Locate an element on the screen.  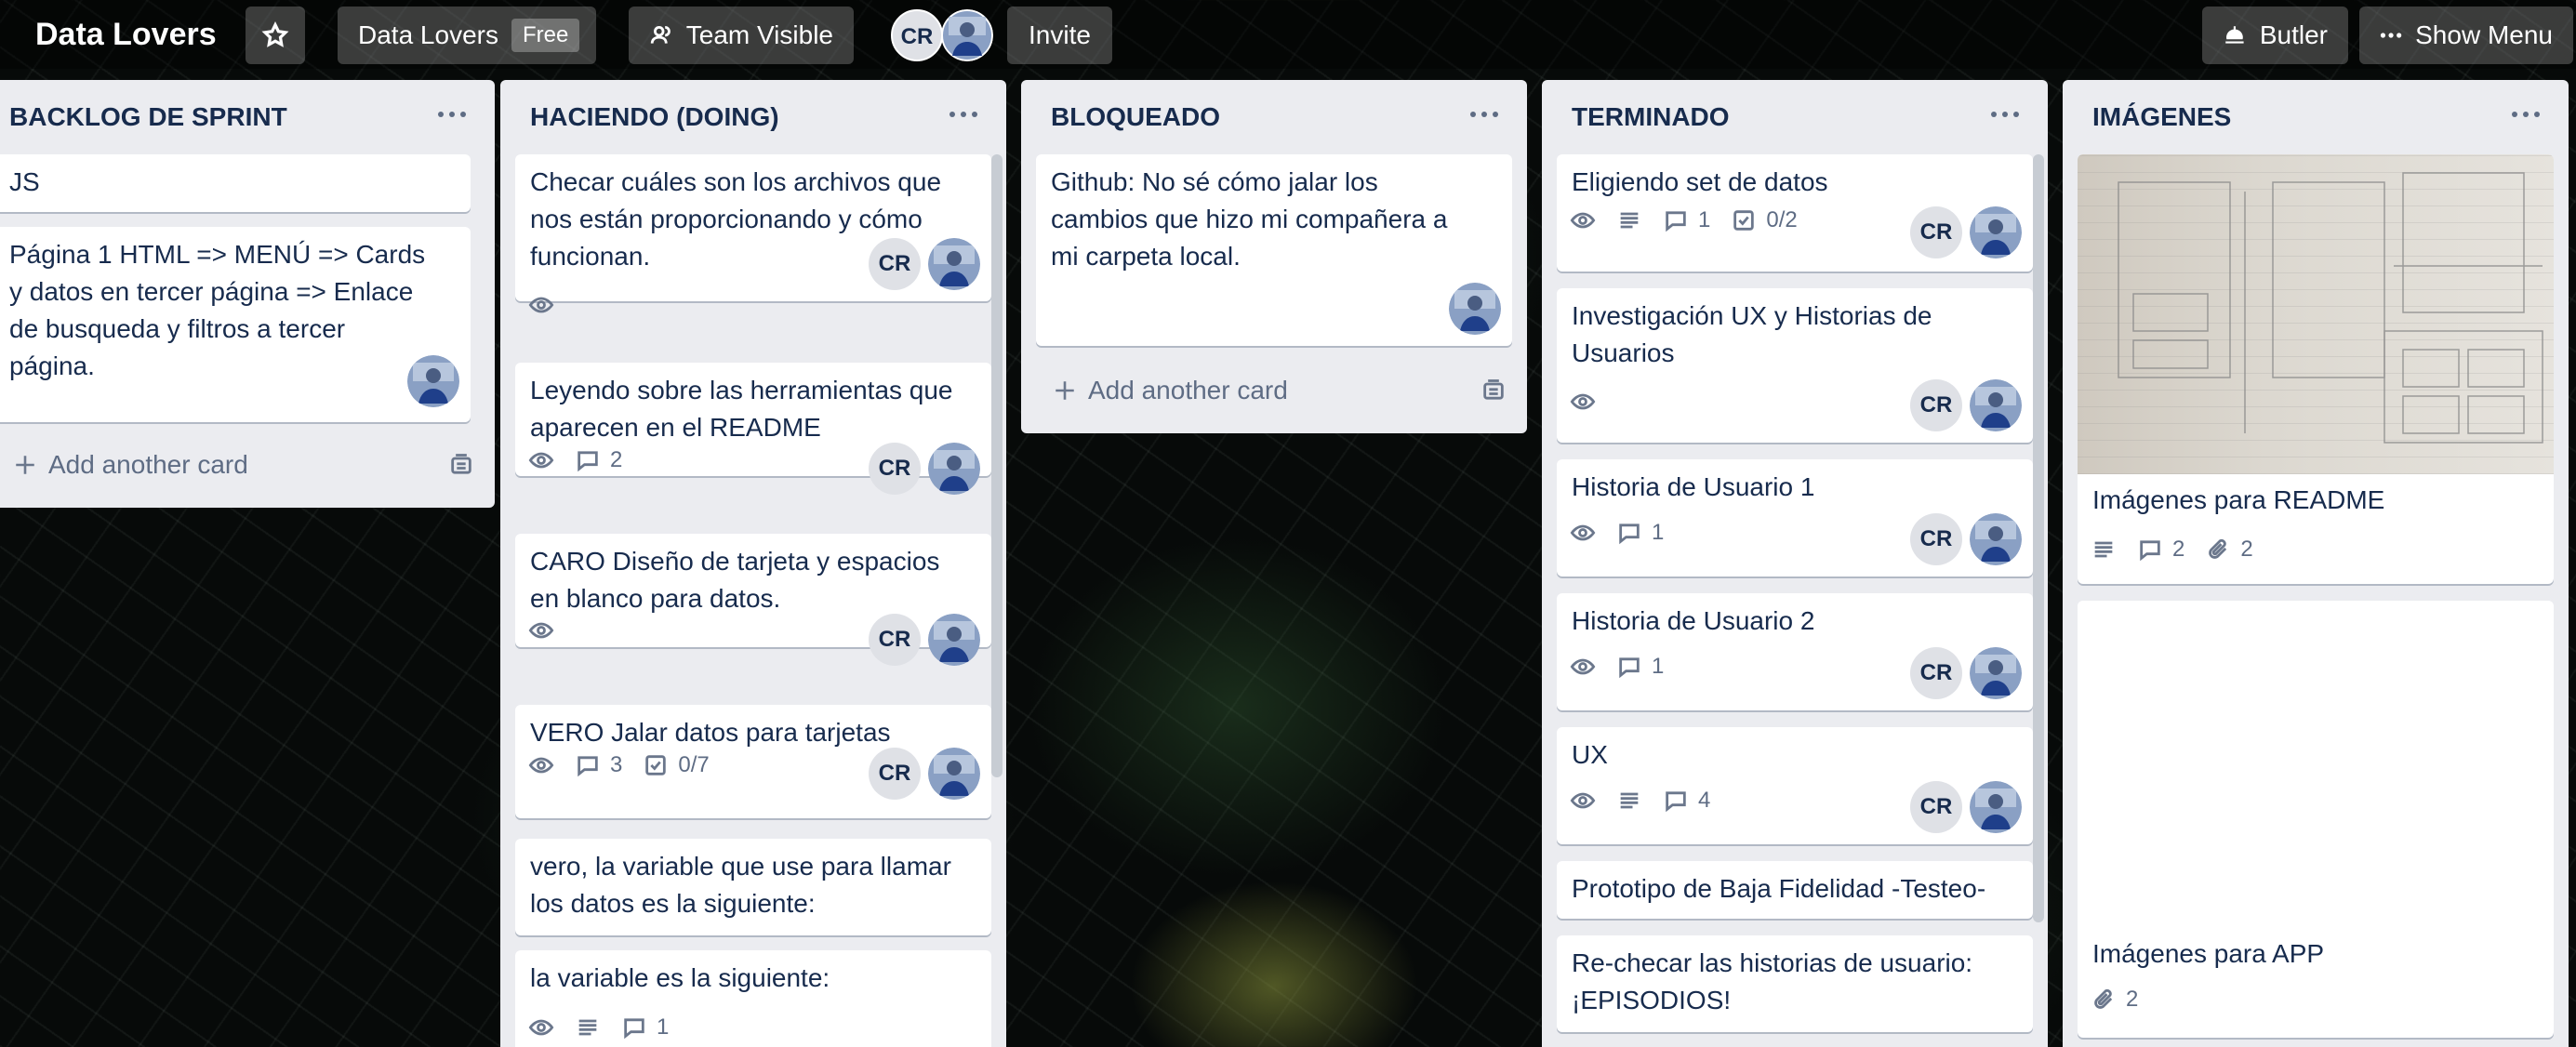
card-title: Imágenes para APP is located at coordinates (2208, 953).